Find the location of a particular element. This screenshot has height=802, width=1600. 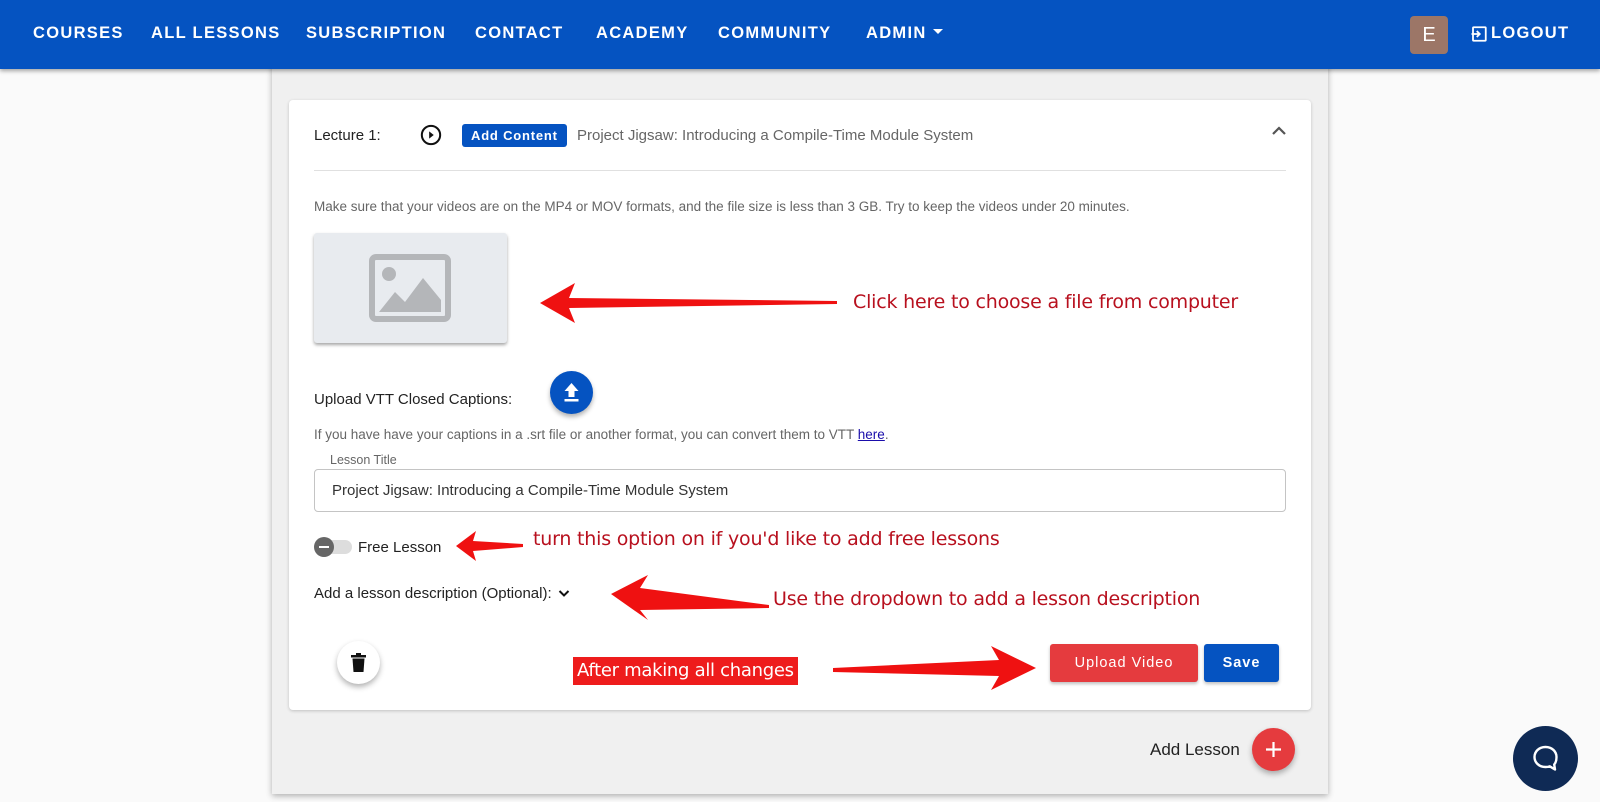

nav-community: COMMUNITY is located at coordinates (774, 33).